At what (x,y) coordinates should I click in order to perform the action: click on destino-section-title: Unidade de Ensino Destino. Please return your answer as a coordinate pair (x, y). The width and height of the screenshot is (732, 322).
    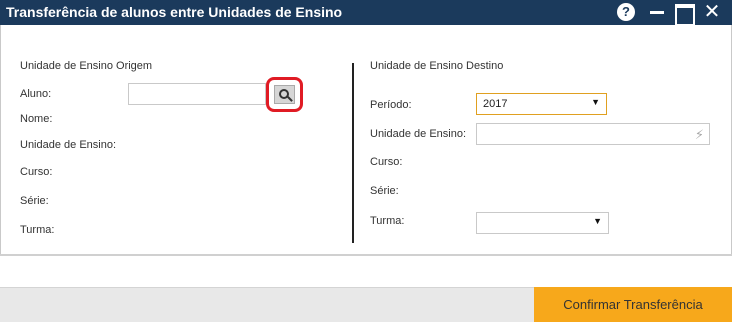
    Looking at the image, I should click on (437, 66).